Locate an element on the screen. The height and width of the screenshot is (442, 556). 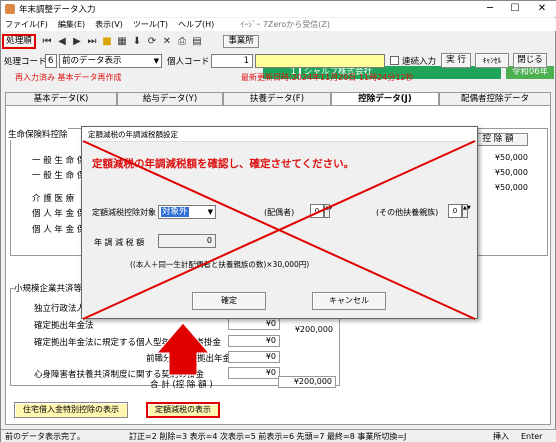
tab-dependents: 扶養データ(F) is located at coordinates (277, 98).